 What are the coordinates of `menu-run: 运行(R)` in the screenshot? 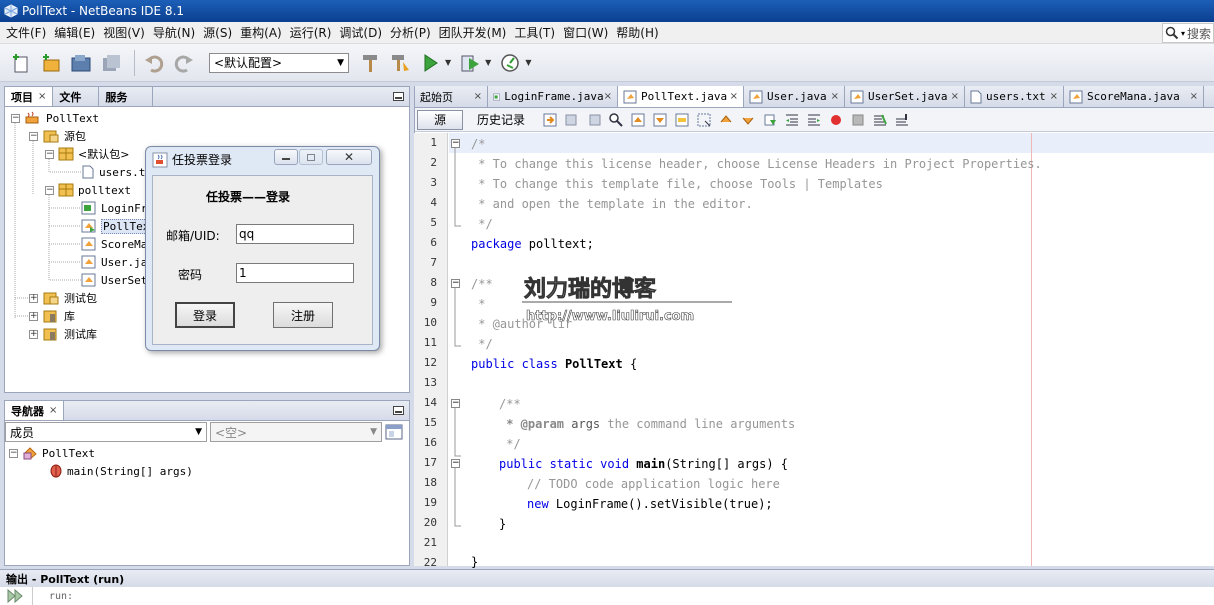 It's located at (311, 32).